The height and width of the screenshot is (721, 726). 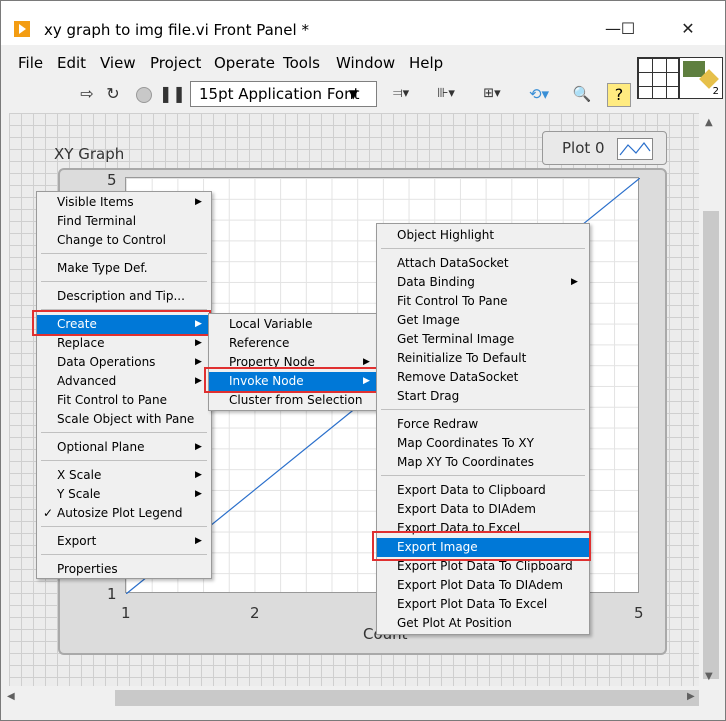 What do you see at coordinates (628, 29) in the screenshot?
I see `maximize-button: ☐` at bounding box center [628, 29].